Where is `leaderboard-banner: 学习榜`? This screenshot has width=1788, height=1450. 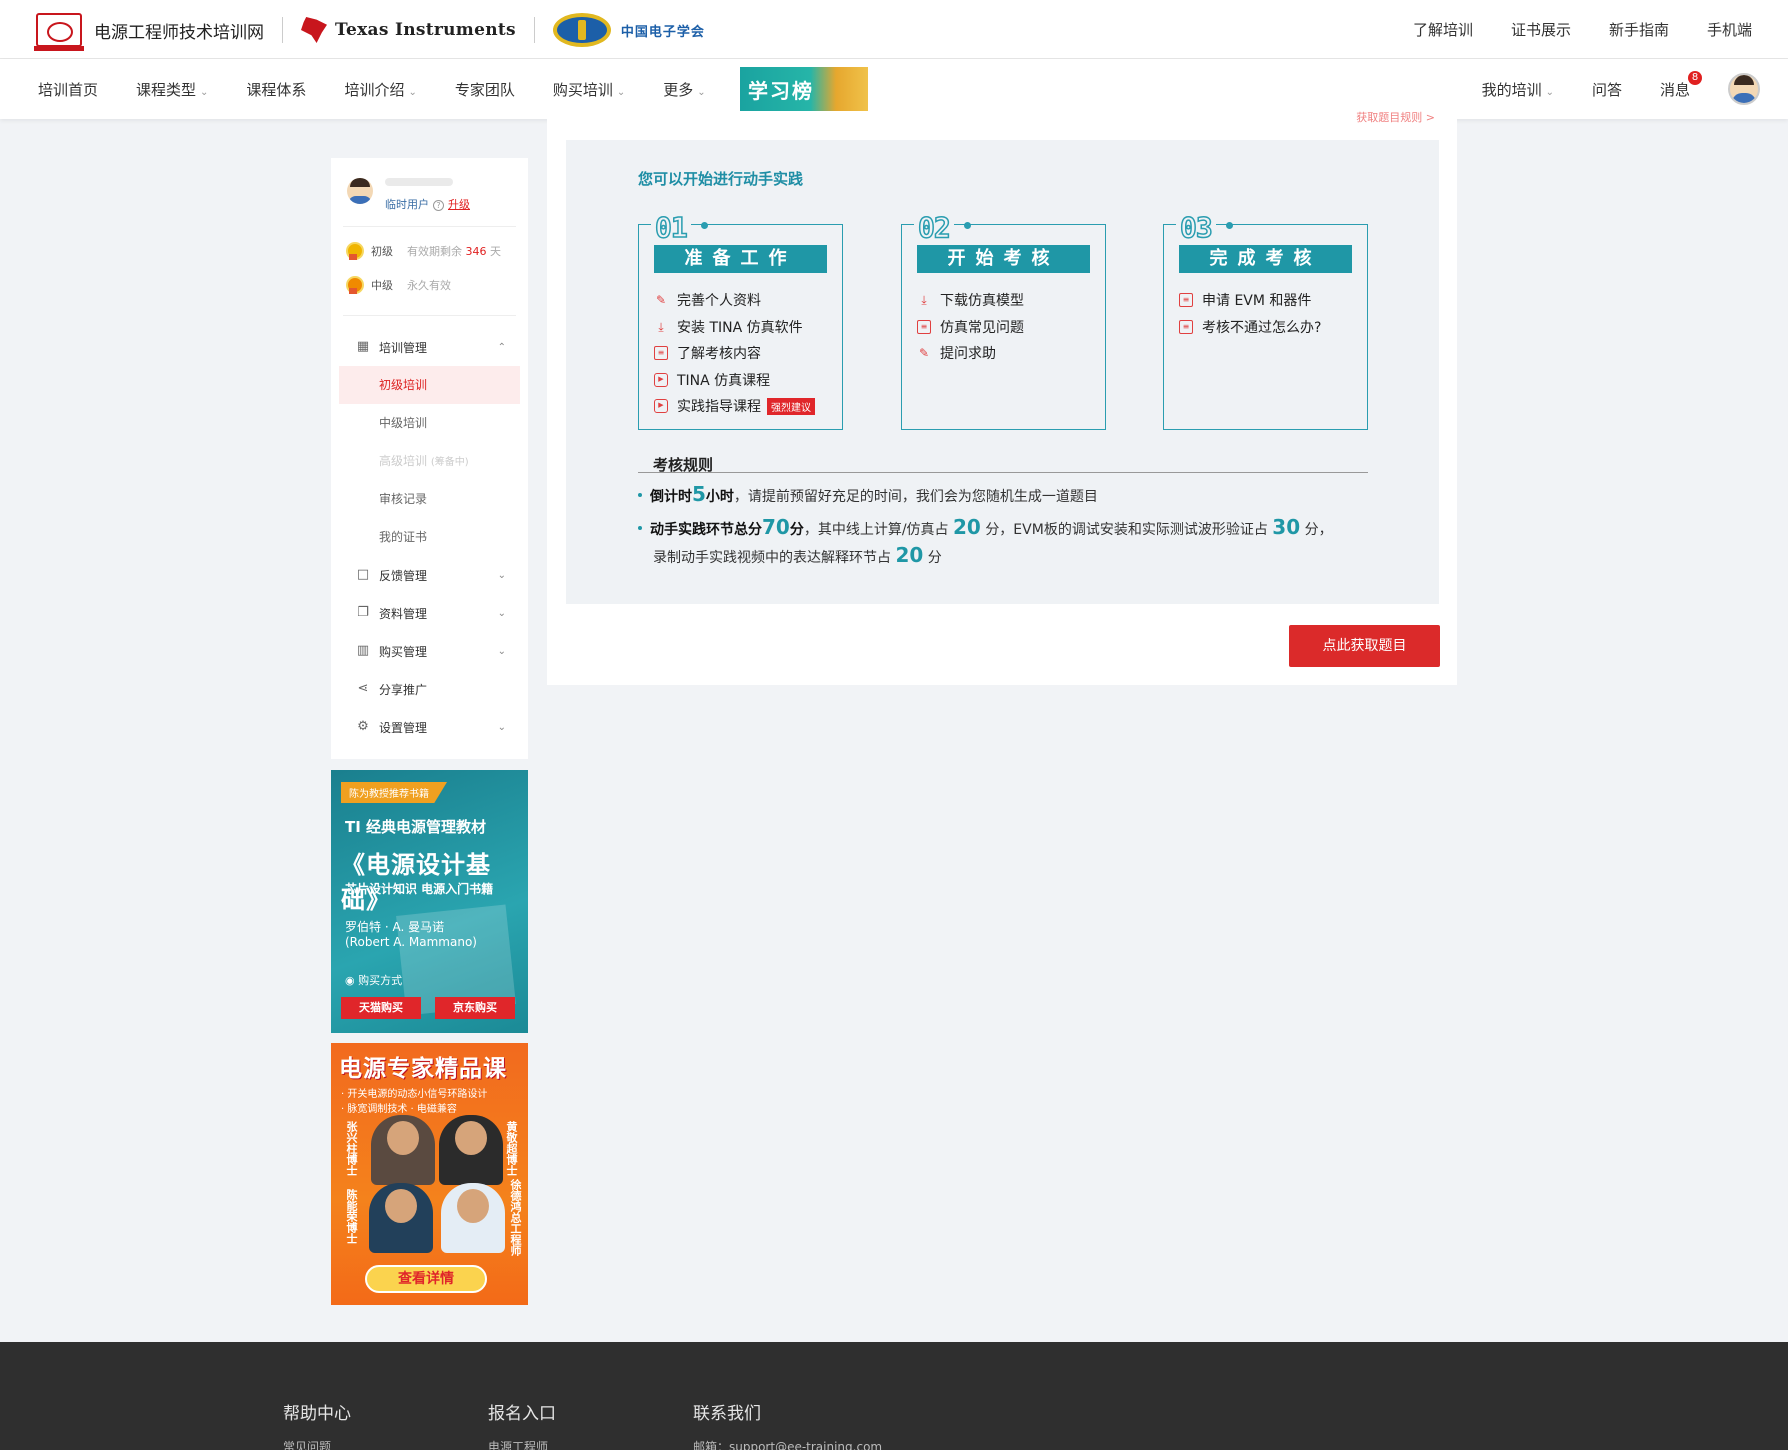
leaderboard-banner: 学习榜 is located at coordinates (804, 89).